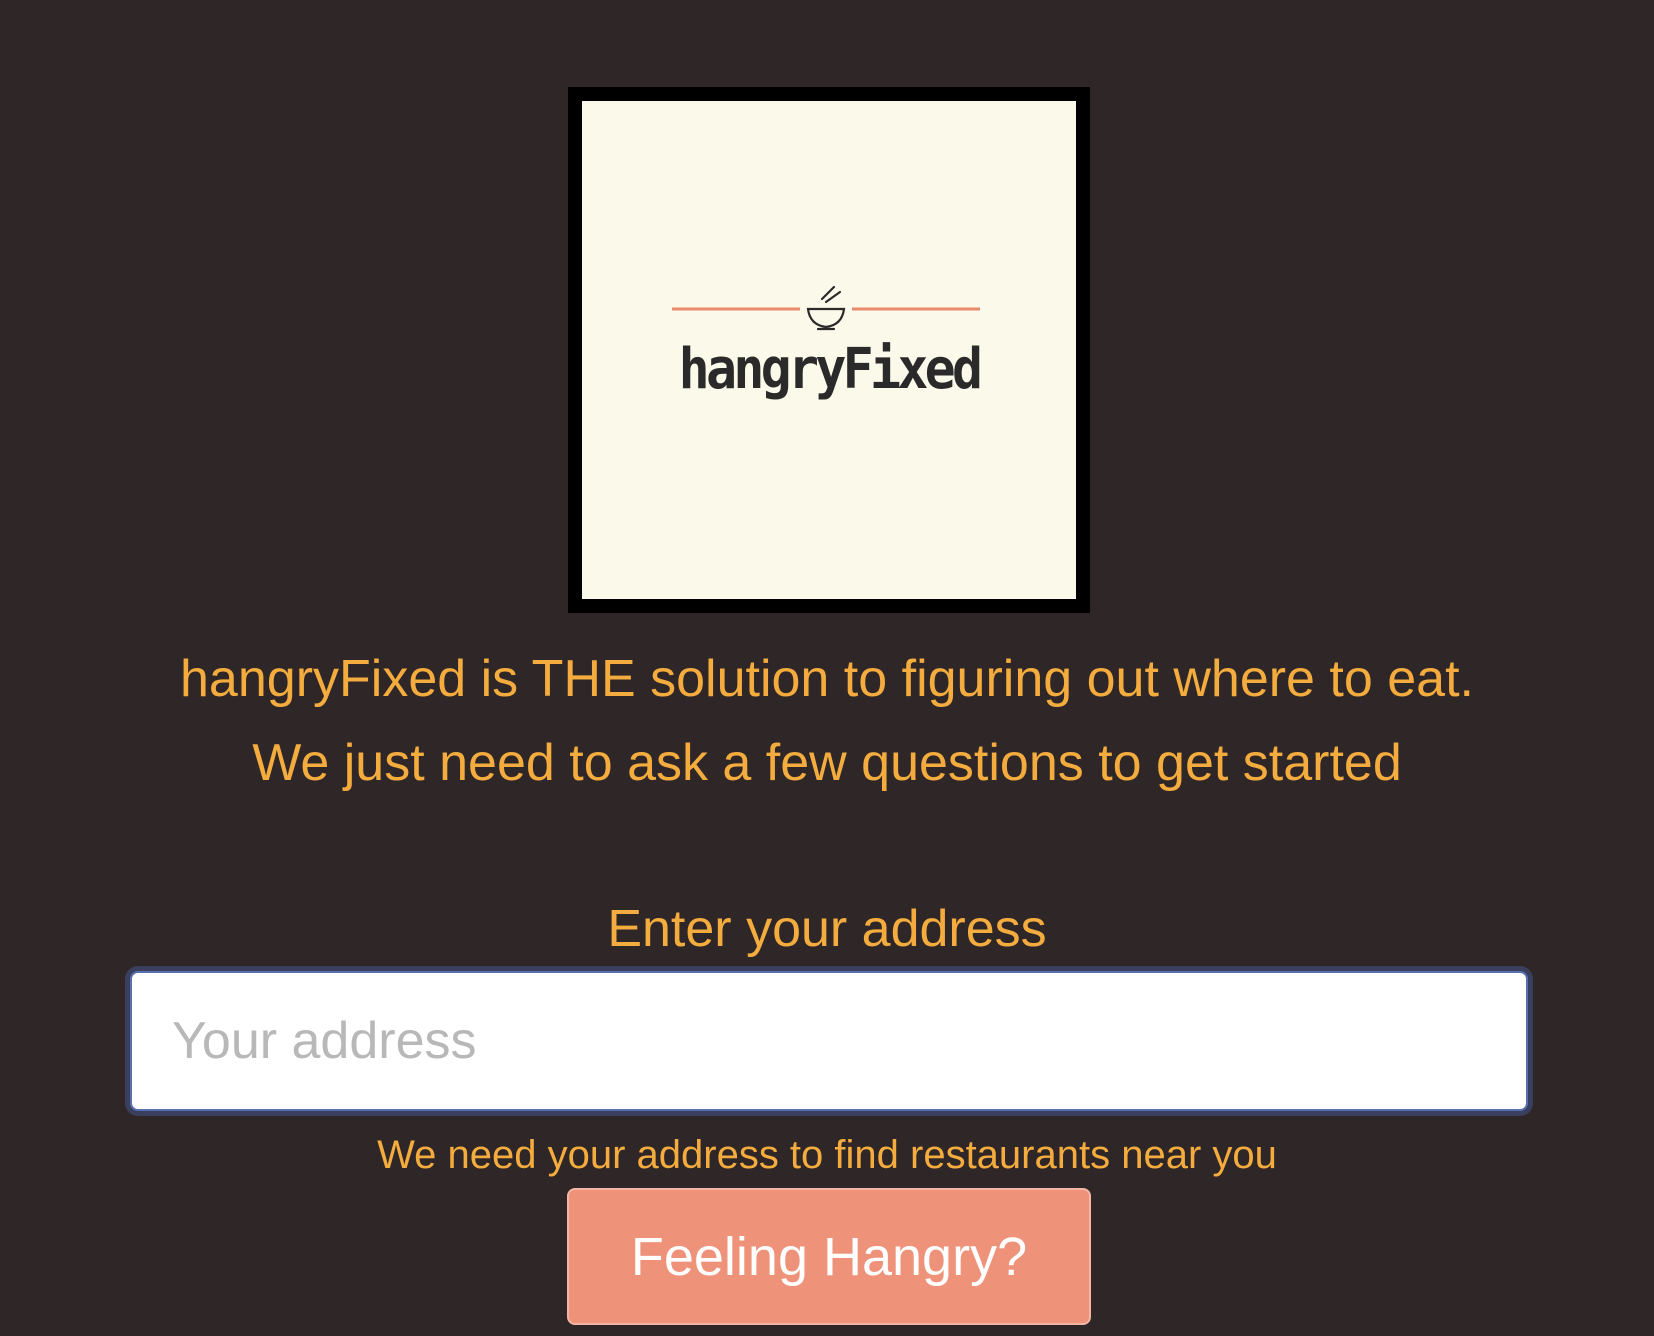  I want to click on logo-card: hangryFixed, so click(829, 350).